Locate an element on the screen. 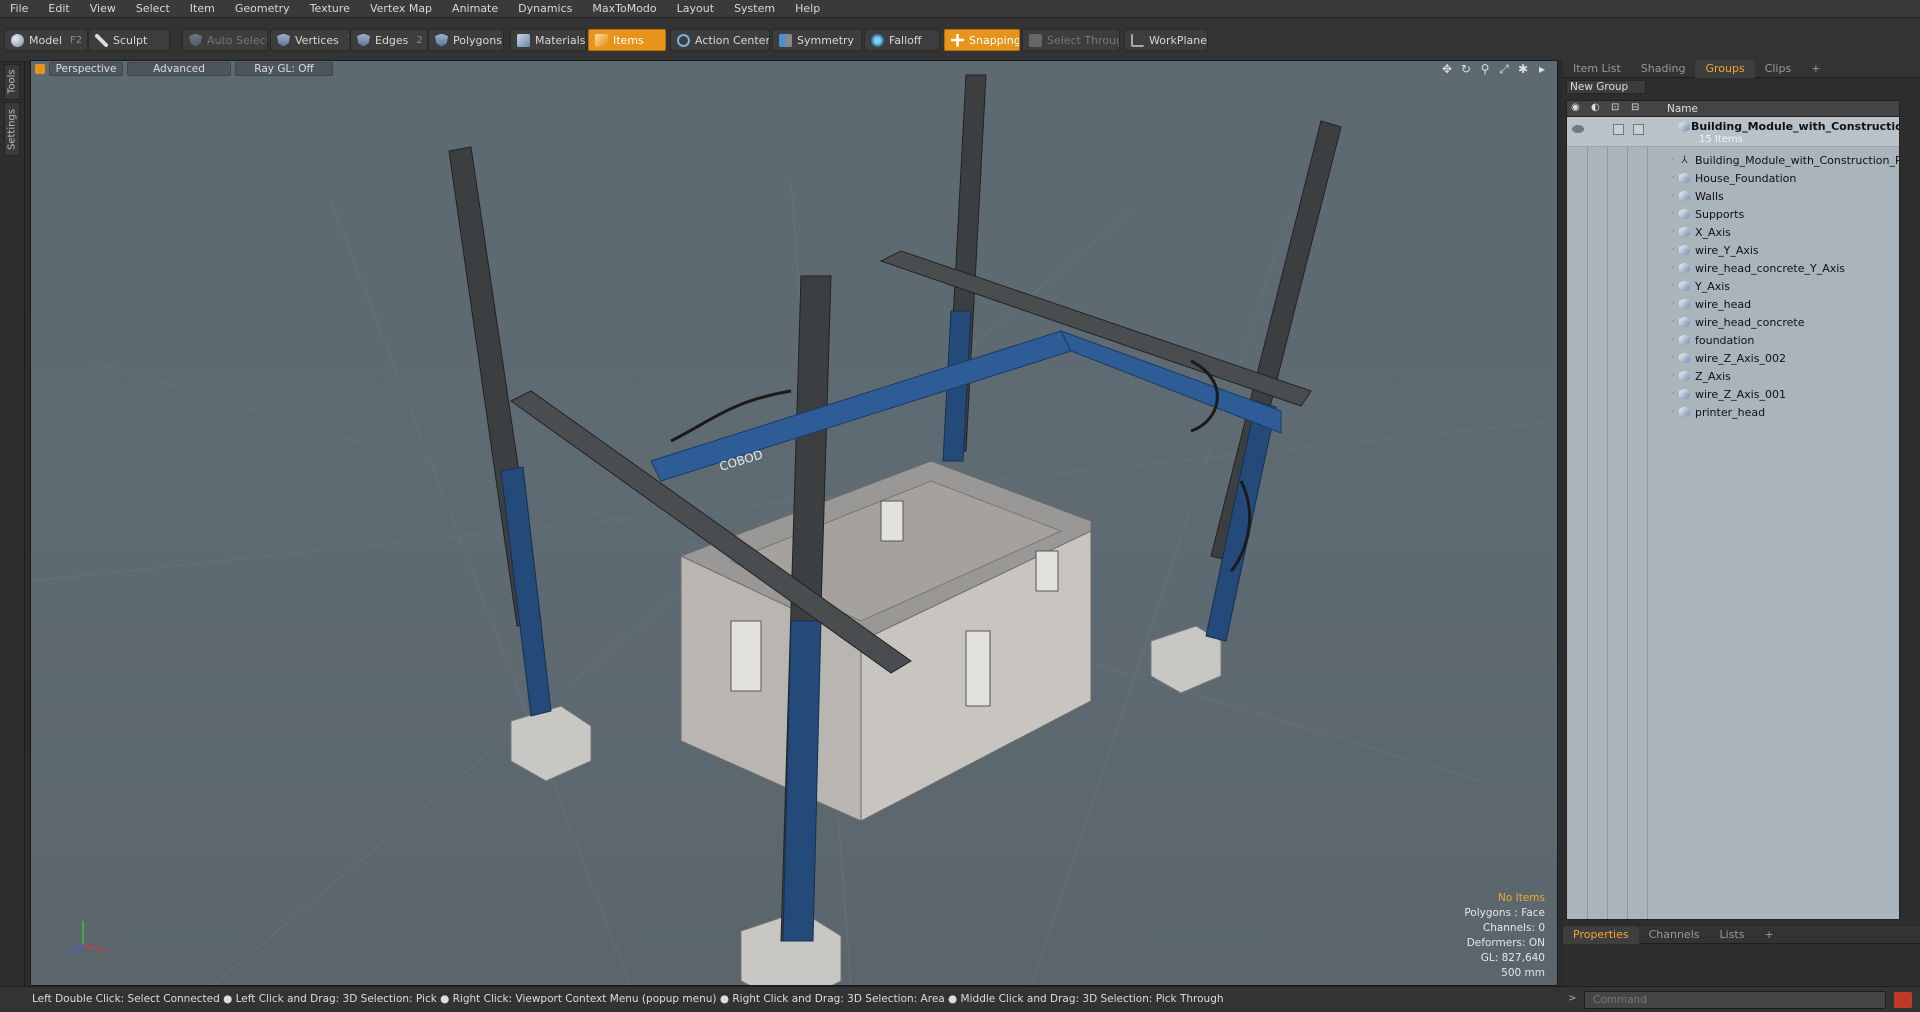 Image resolution: width=1920 pixels, height=1012 pixels. falloff-button: Falloff is located at coordinates (902, 40).